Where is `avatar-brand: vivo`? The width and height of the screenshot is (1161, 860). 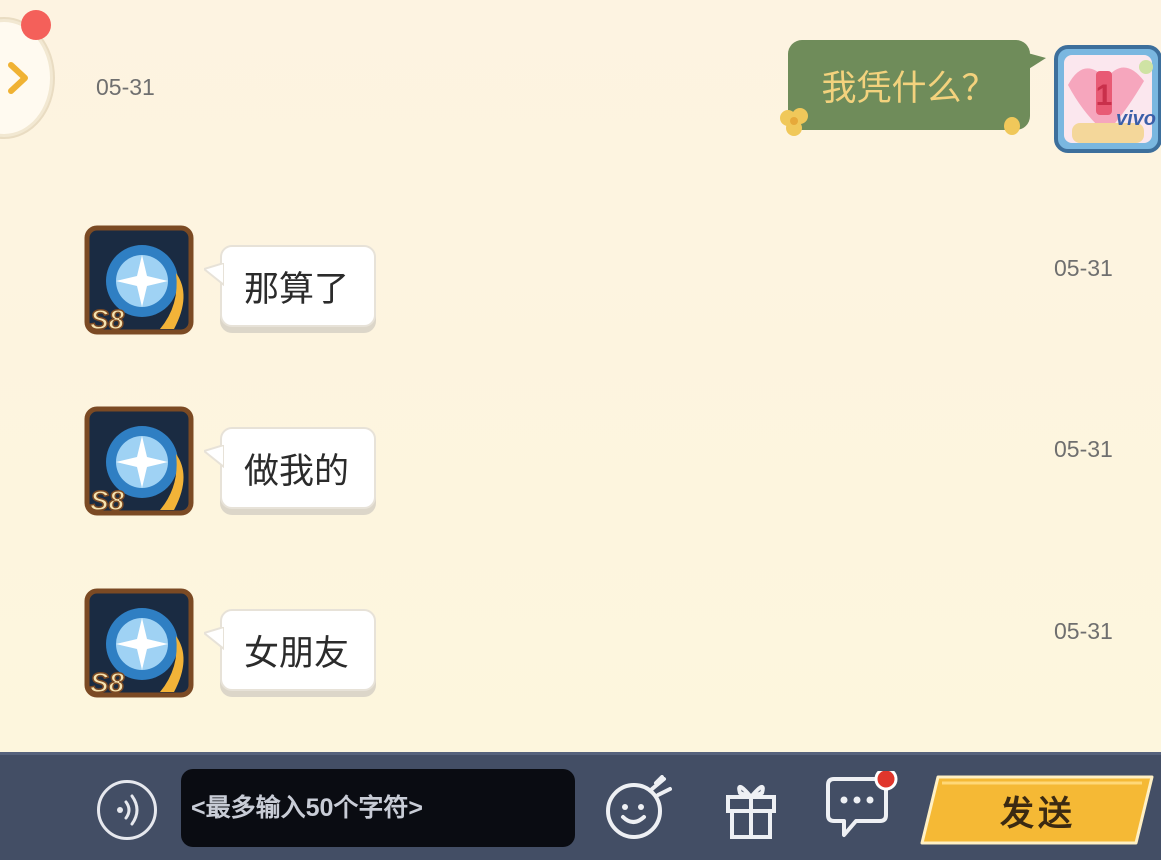 avatar-brand: vivo is located at coordinates (1136, 119).